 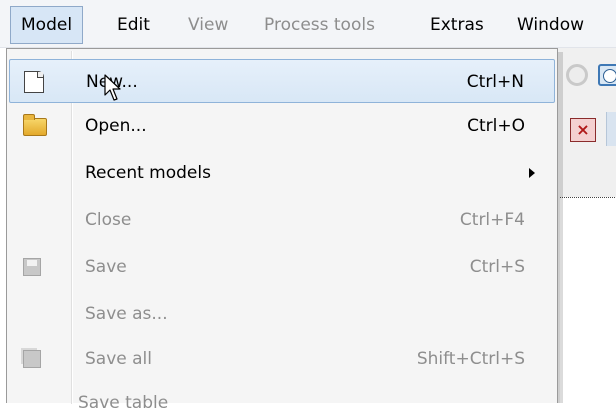 What do you see at coordinates (496, 126) in the screenshot?
I see `menu-item-open-shortcut: Ctrl+O` at bounding box center [496, 126].